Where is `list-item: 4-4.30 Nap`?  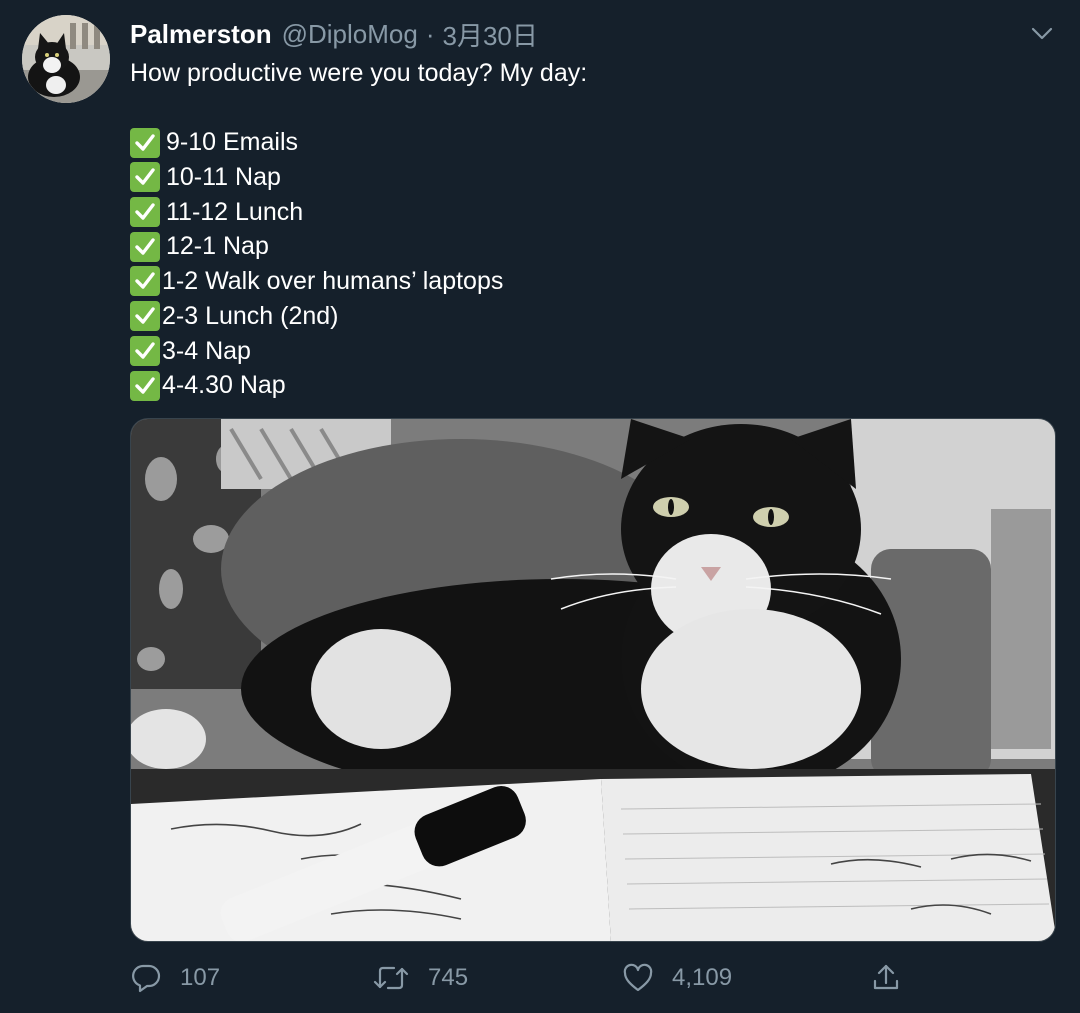 list-item: 4-4.30 Nap is located at coordinates (580, 385).